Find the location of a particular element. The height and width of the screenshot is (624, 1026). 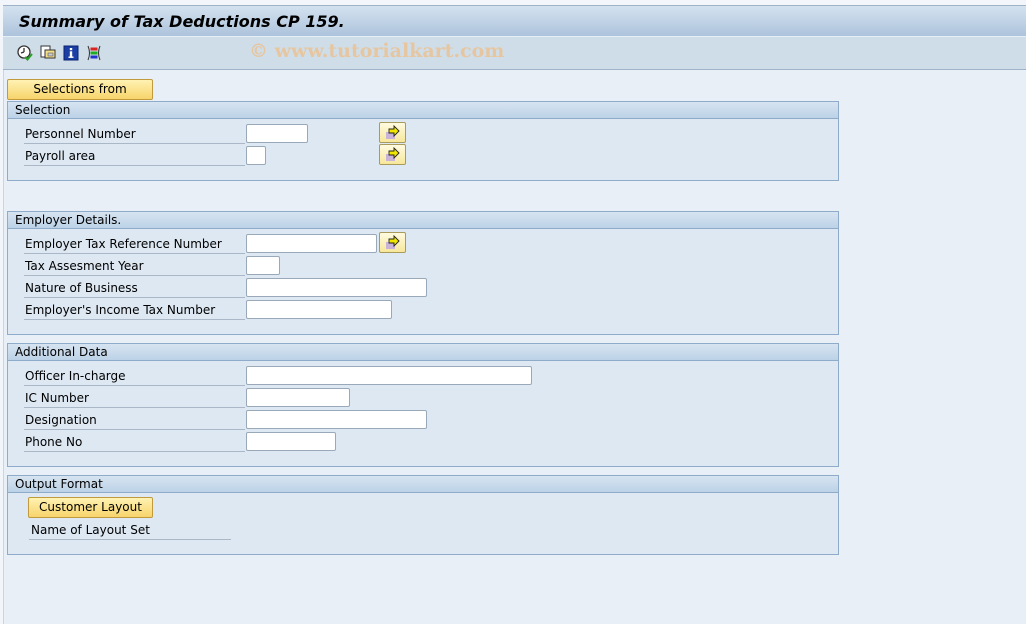

execute-icon is located at coordinates (25, 53).